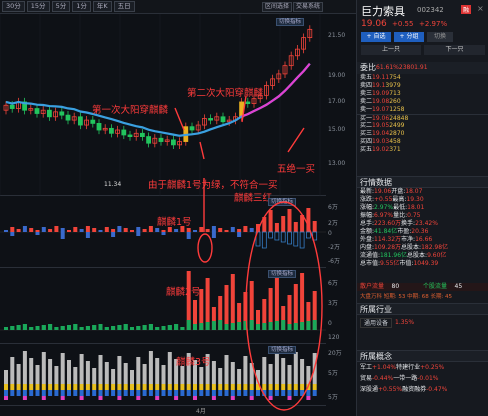 The width and height of the screenshot is (488, 416). What do you see at coordinates (366, 125) in the screenshot?
I see `order-level: 买二` at bounding box center [366, 125].